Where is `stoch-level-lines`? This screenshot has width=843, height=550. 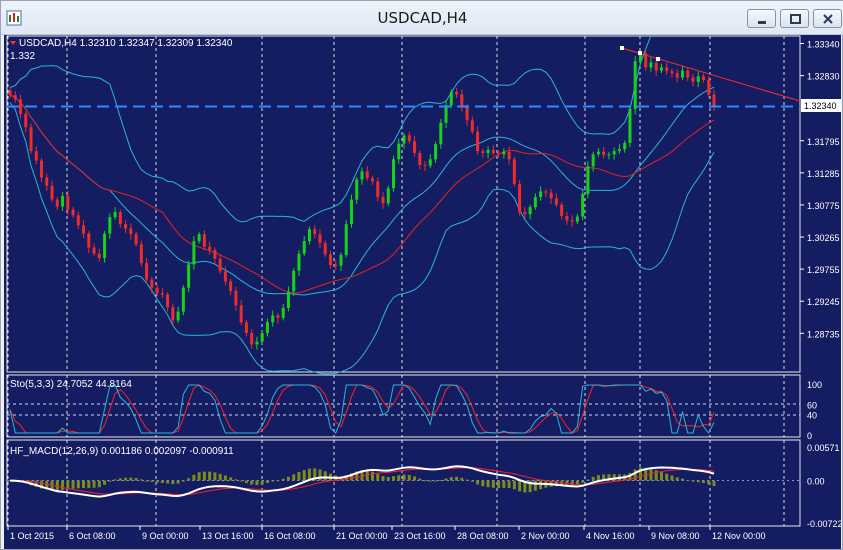
stoch-level-lines is located at coordinates (403, 409).